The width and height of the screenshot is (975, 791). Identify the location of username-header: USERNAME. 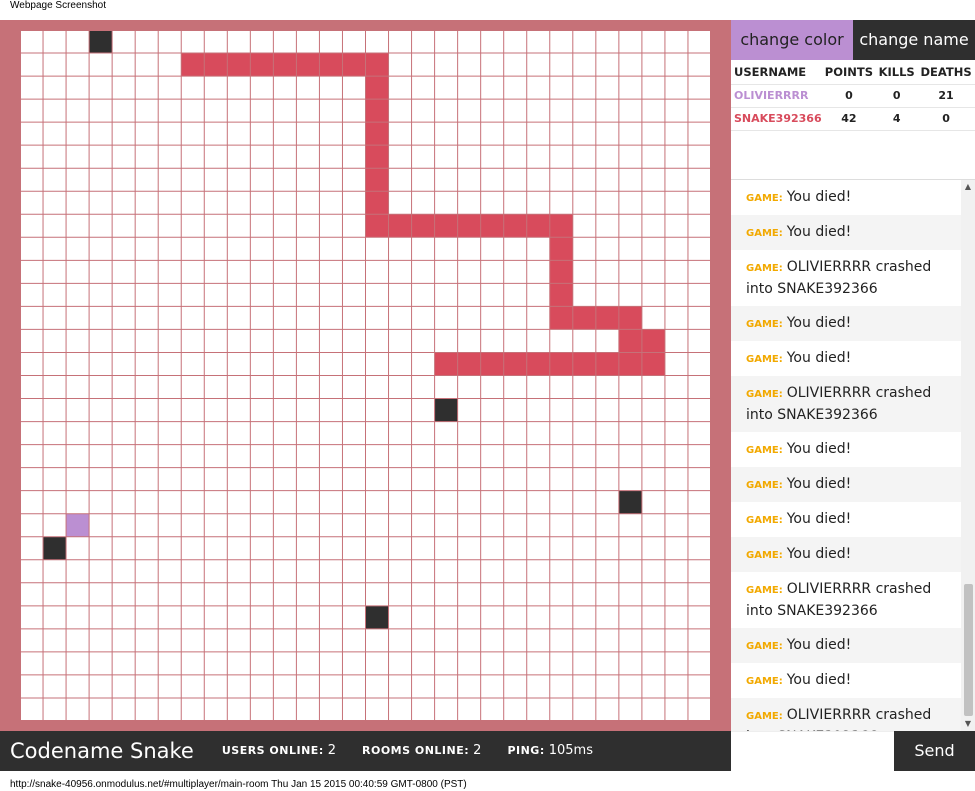
(776, 72).